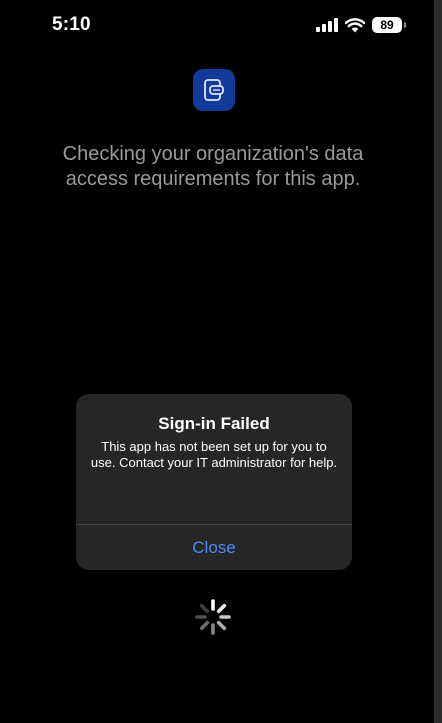  Describe the element at coordinates (327, 25) in the screenshot. I see `cellular-signal-icon` at that location.